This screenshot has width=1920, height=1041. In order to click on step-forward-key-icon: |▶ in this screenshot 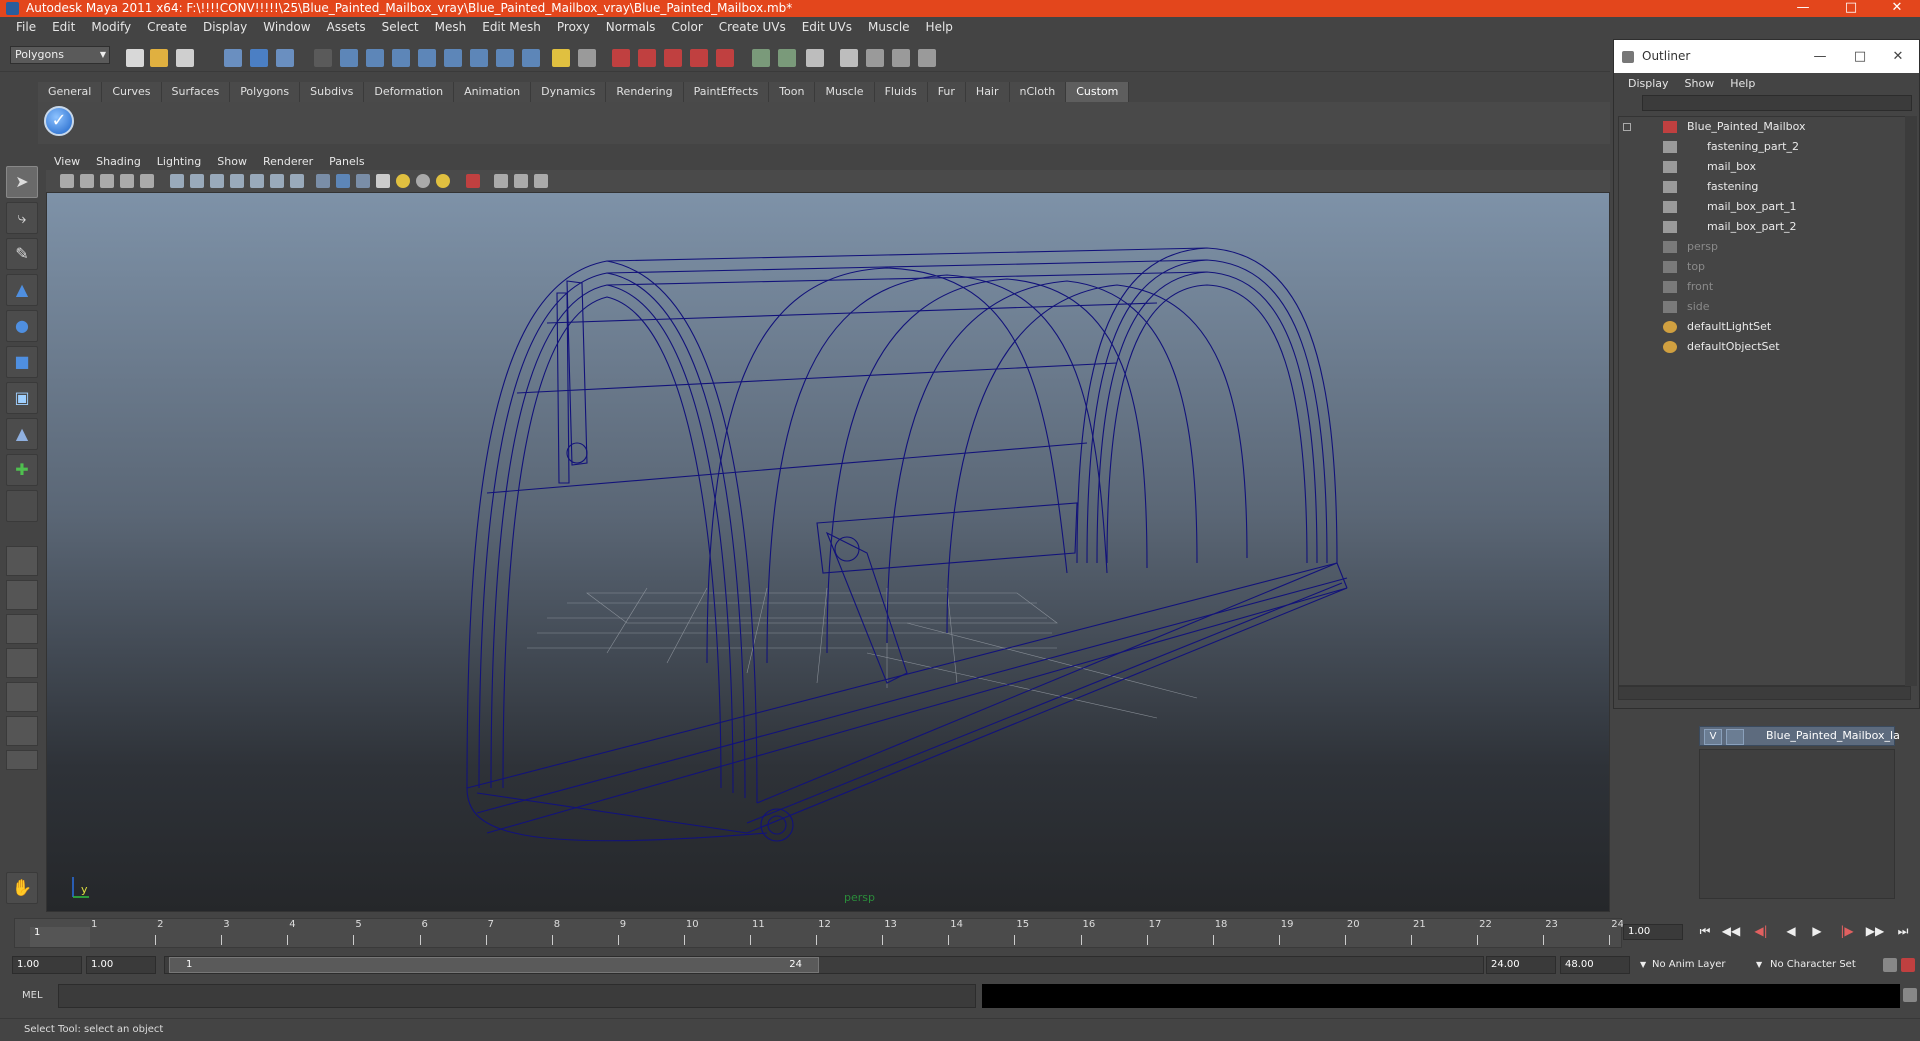, I will do `click(1847, 933)`.